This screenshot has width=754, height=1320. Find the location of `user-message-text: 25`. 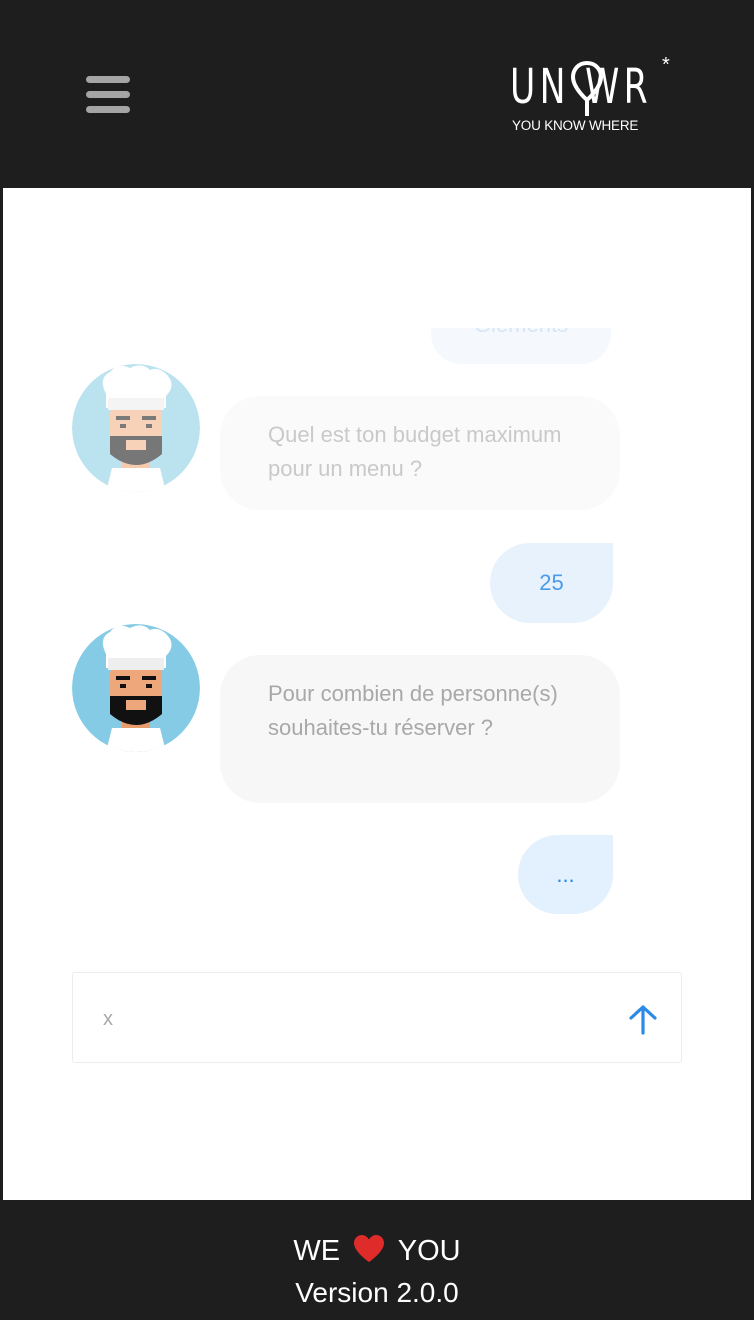

user-message-text: 25 is located at coordinates (551, 582).